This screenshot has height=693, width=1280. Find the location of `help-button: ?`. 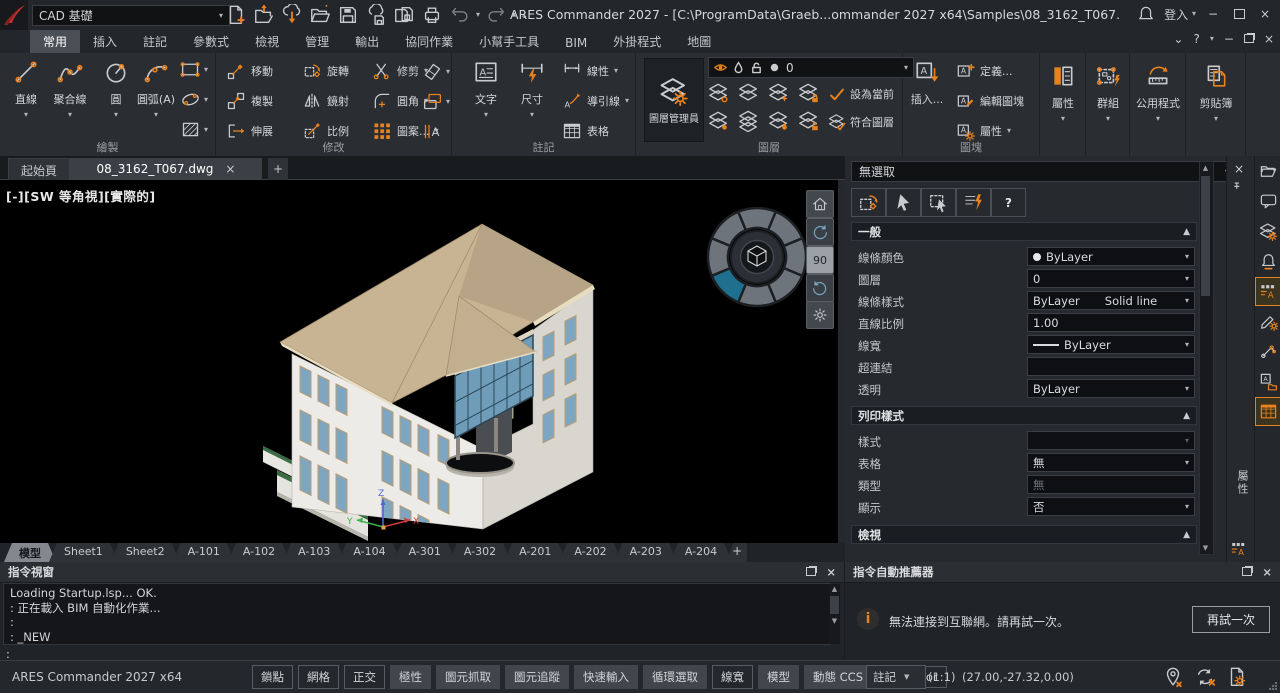

help-button: ? is located at coordinates (1196, 39).